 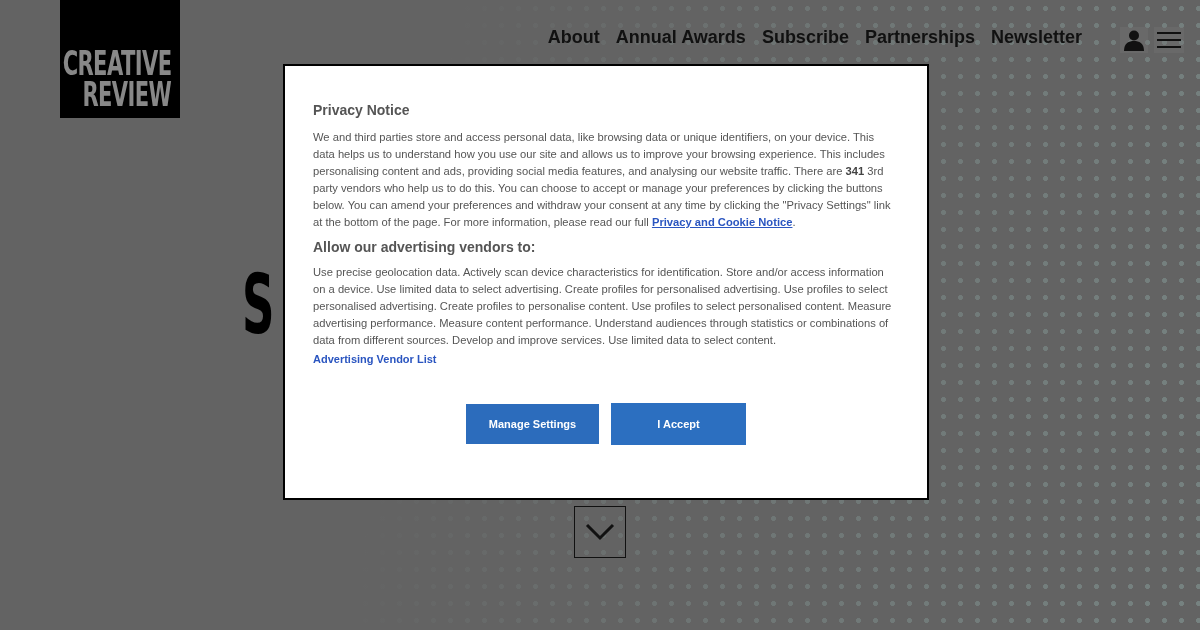 What do you see at coordinates (573, 37) in the screenshot?
I see `nav-link: About` at bounding box center [573, 37].